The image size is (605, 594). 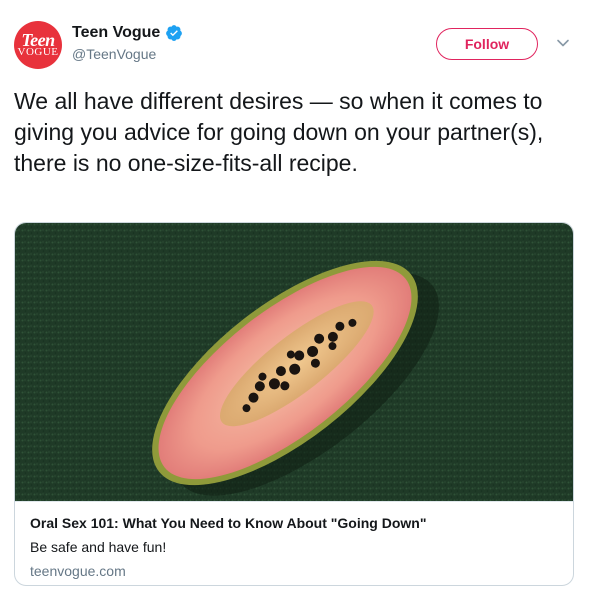 What do you see at coordinates (116, 33) in the screenshot?
I see `display-name-text: Teen Vogue` at bounding box center [116, 33].